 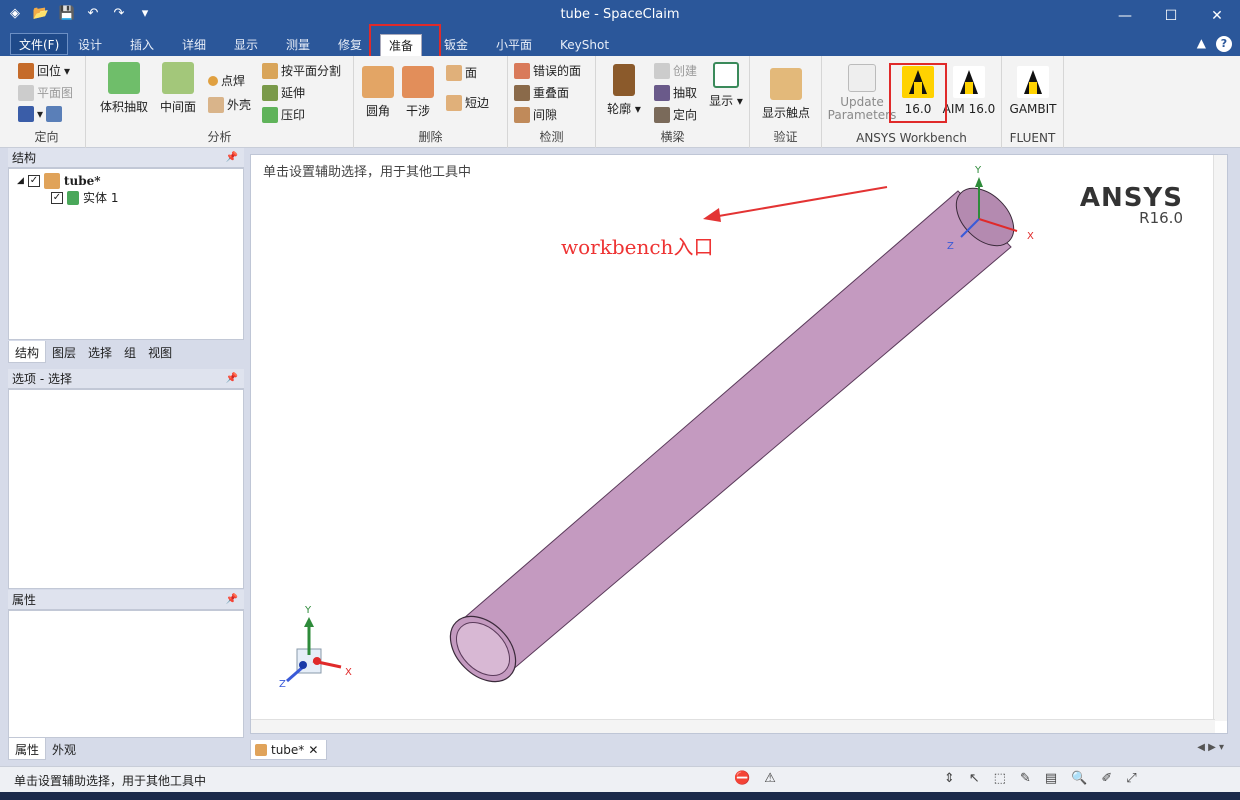 I want to click on box-select-icon: ⬚, so click(x=1000, y=778).